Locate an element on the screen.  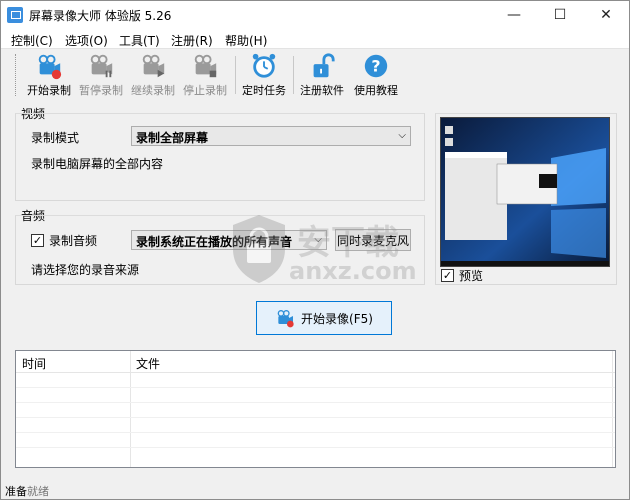
pause-record-button: 暂停录制 is located at coordinates (101, 75).